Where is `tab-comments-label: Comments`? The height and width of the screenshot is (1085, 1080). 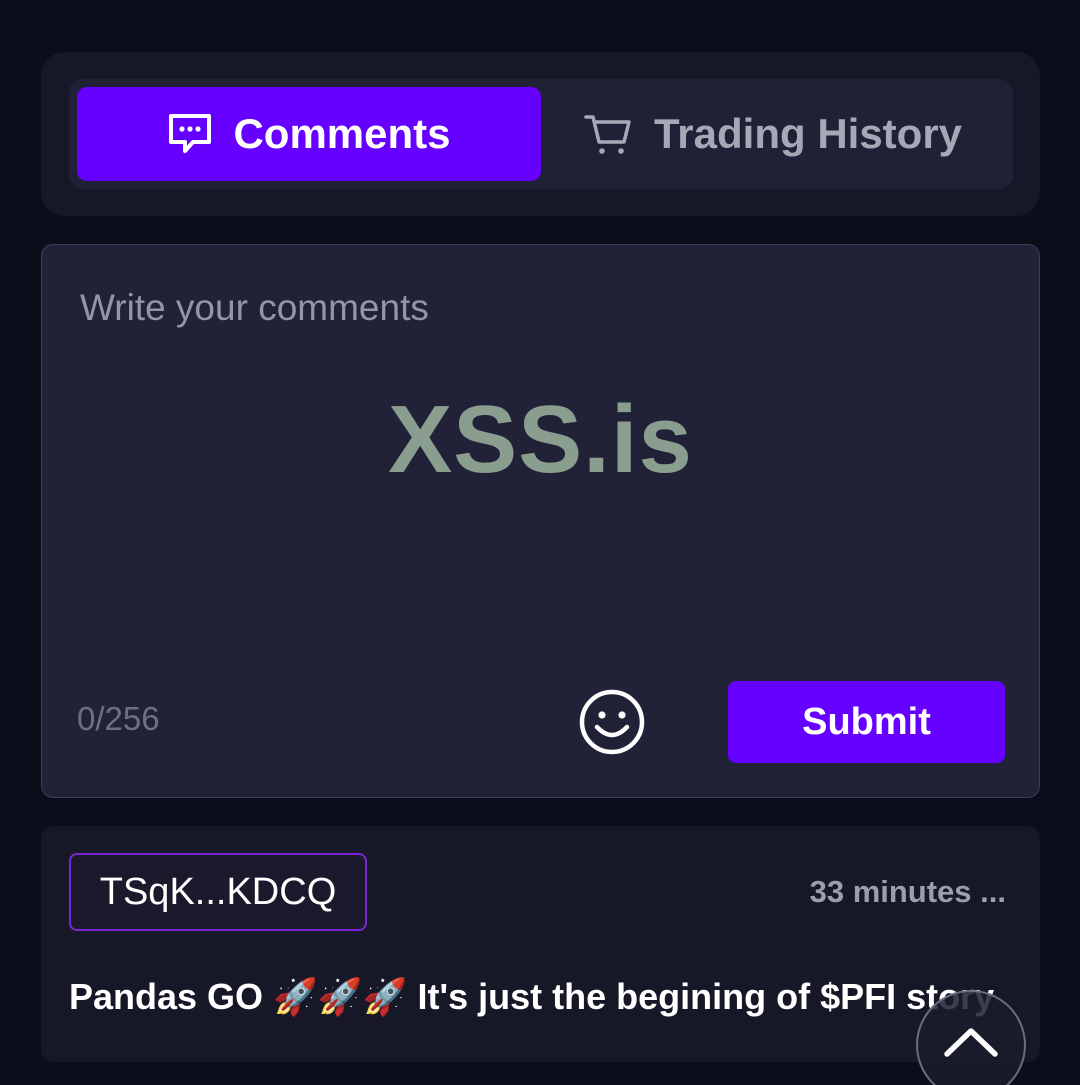
tab-comments-label: Comments is located at coordinates (342, 133).